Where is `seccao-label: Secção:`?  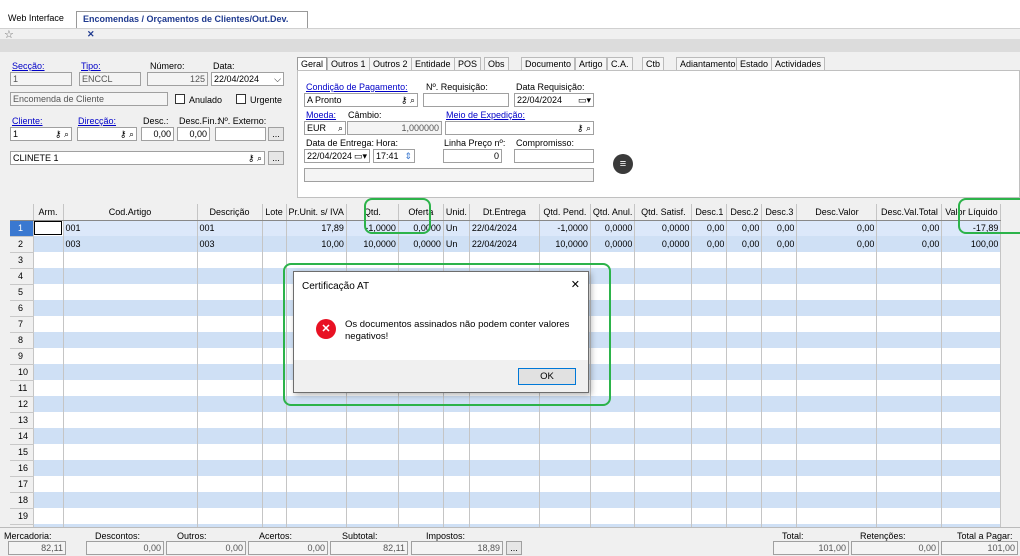 seccao-label: Secção: is located at coordinates (28, 66).